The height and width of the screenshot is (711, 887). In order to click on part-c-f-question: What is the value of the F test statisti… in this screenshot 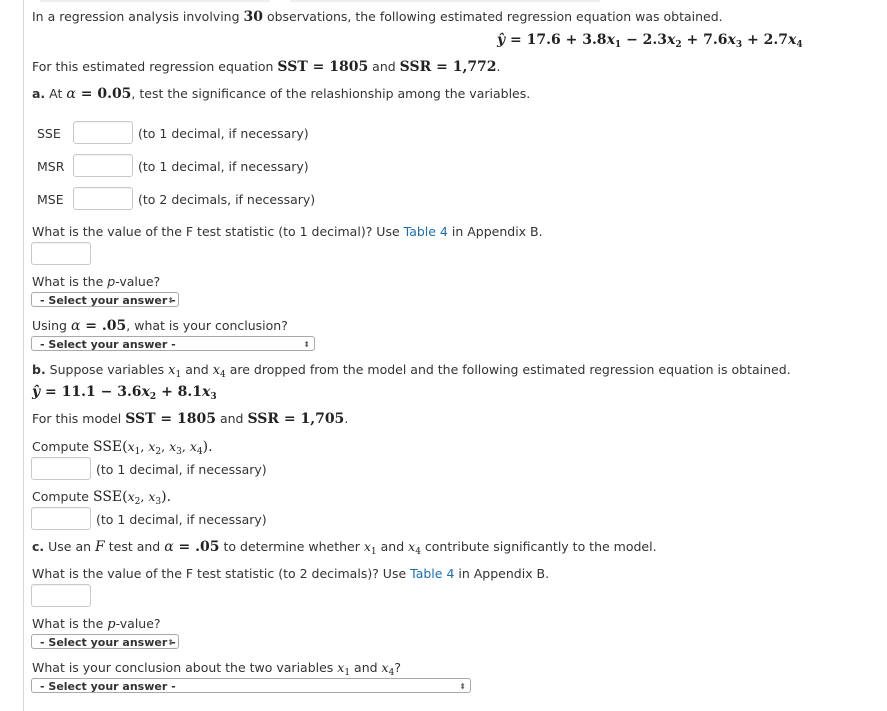, I will do `click(290, 573)`.